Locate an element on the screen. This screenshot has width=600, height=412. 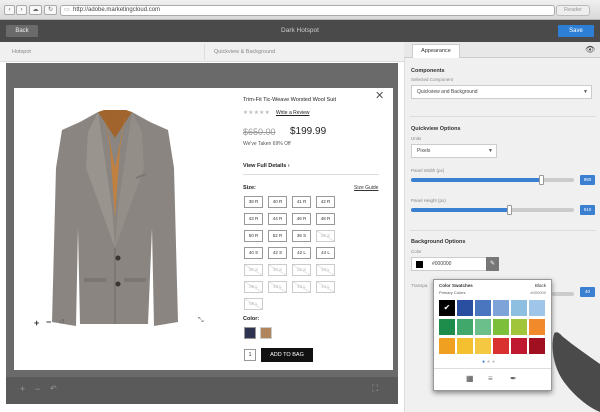
size-option: 44 L is located at coordinates (325, 253).